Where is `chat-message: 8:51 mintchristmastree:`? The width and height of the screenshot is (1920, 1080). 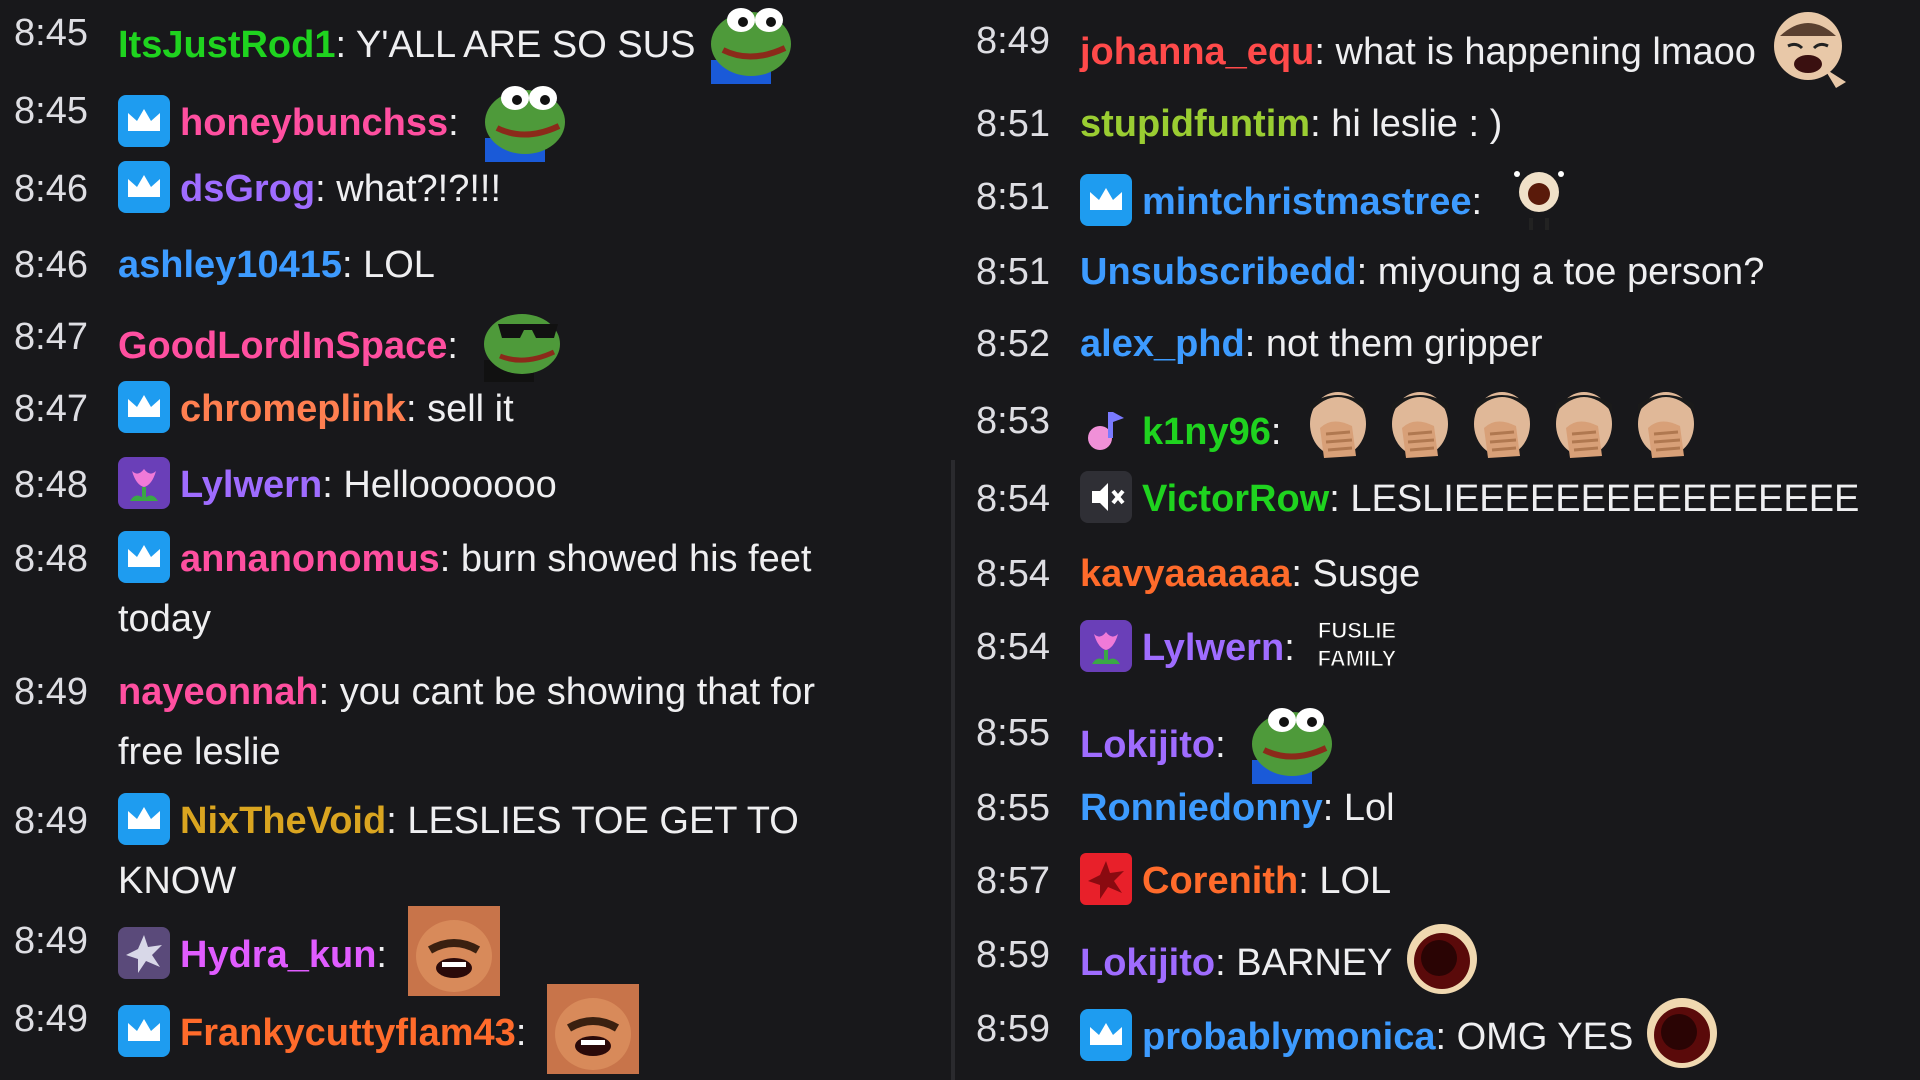 chat-message: 8:51 mintchristmastree: is located at coordinates (1426, 208).